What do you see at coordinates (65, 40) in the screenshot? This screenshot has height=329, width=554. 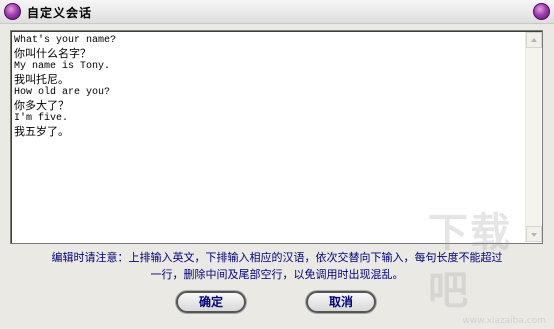 I see `dialogue-line: What's your name?` at bounding box center [65, 40].